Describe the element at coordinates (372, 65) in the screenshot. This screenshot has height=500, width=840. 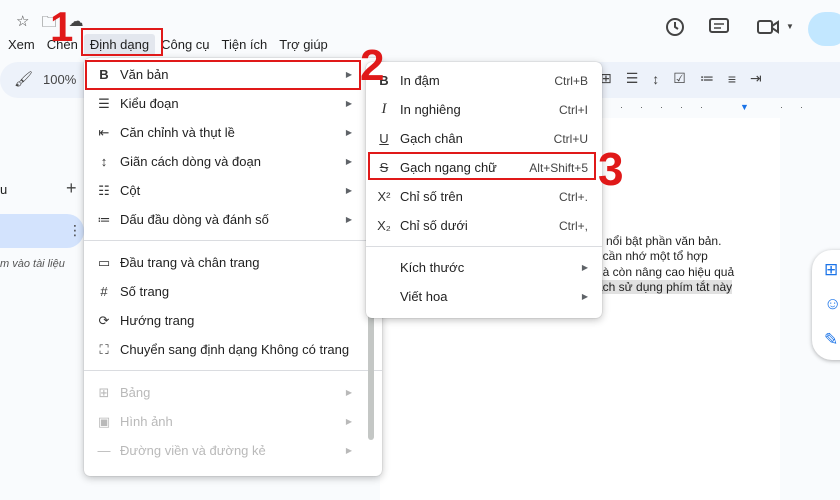
I see `step-number: 2` at that location.